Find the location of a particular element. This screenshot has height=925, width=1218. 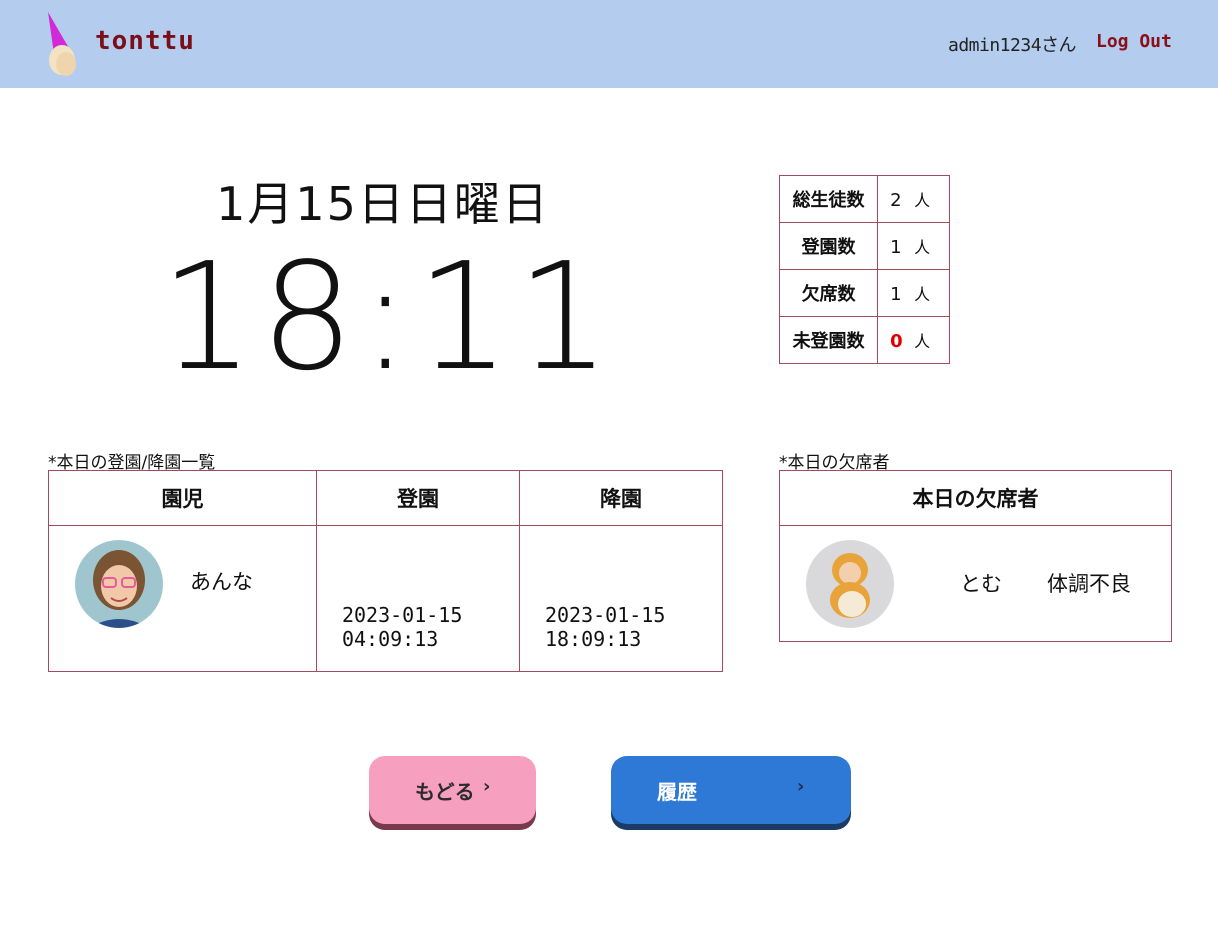

stat-label: 未登園数 is located at coordinates (828, 340).